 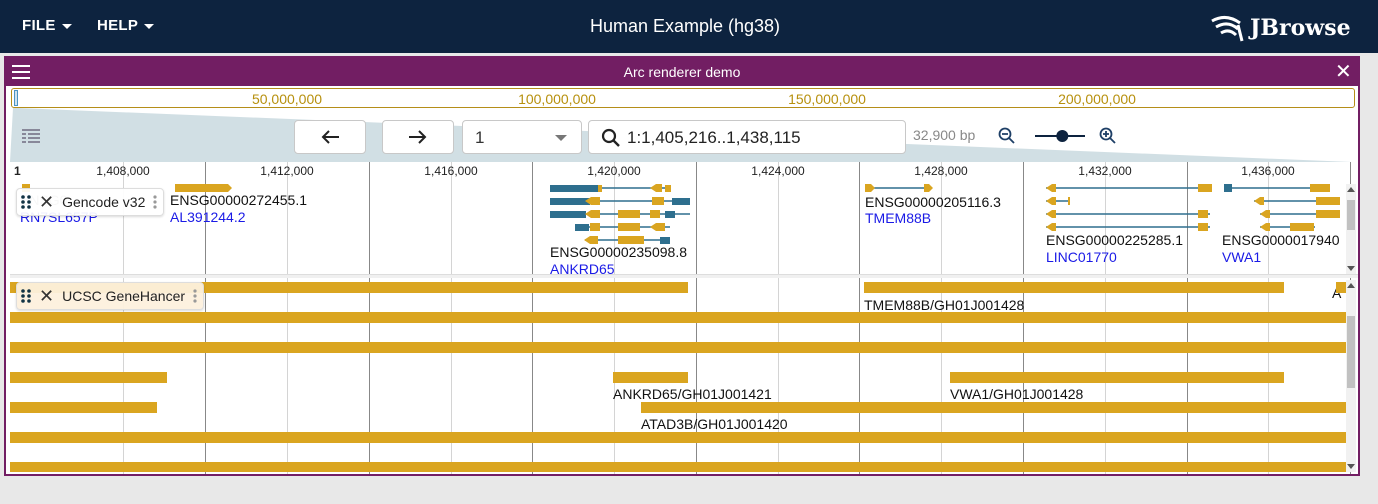 I want to click on view-title: Arc renderer demo, so click(x=682, y=72).